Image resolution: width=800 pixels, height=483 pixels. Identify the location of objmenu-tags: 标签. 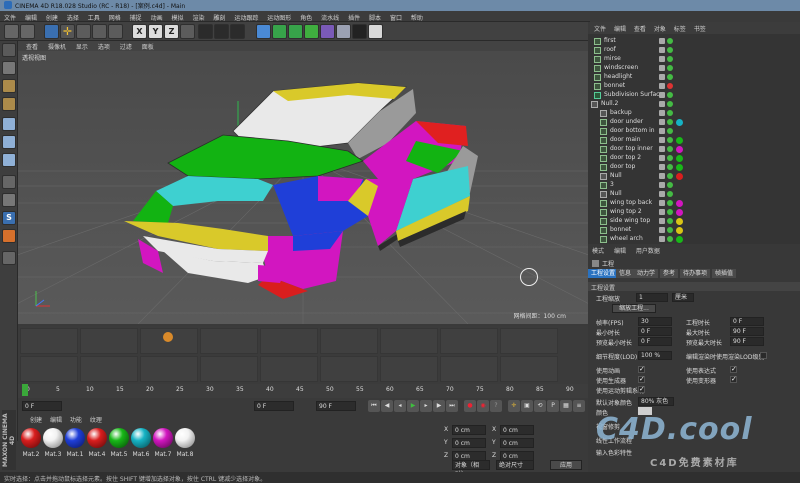
(680, 29).